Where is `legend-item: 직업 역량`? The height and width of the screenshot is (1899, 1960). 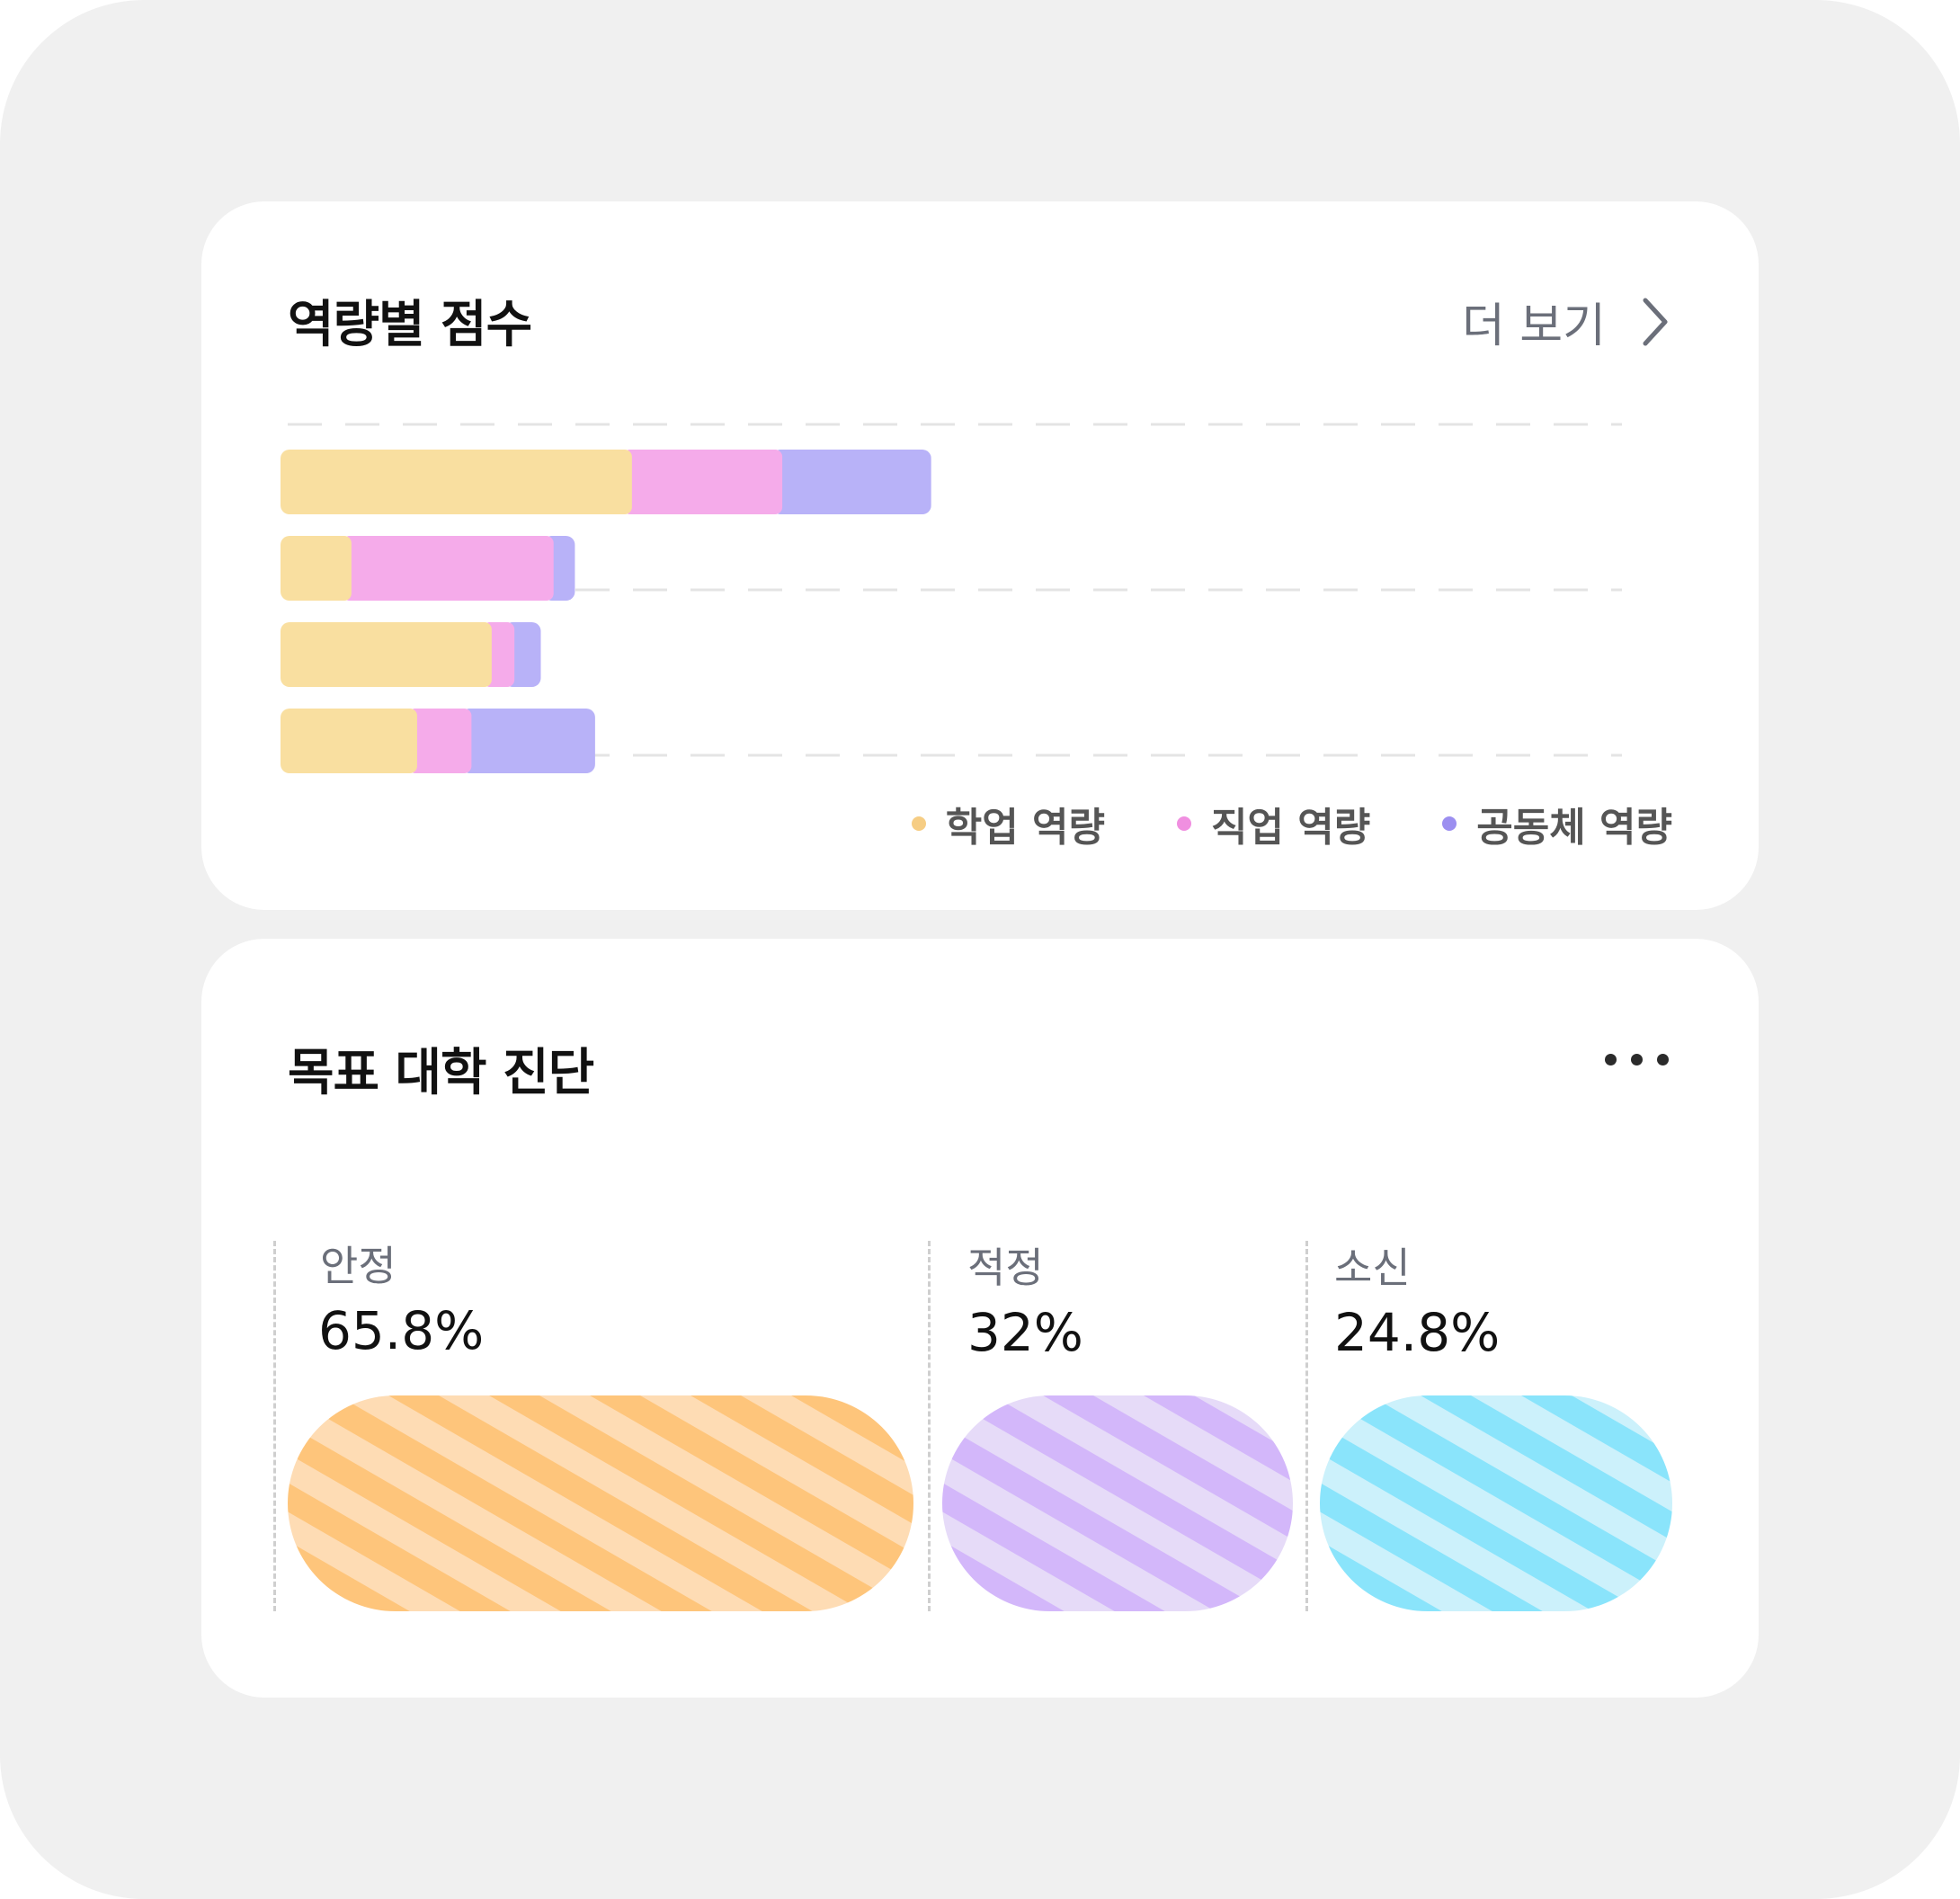 legend-item: 직업 역량 is located at coordinates (1274, 824).